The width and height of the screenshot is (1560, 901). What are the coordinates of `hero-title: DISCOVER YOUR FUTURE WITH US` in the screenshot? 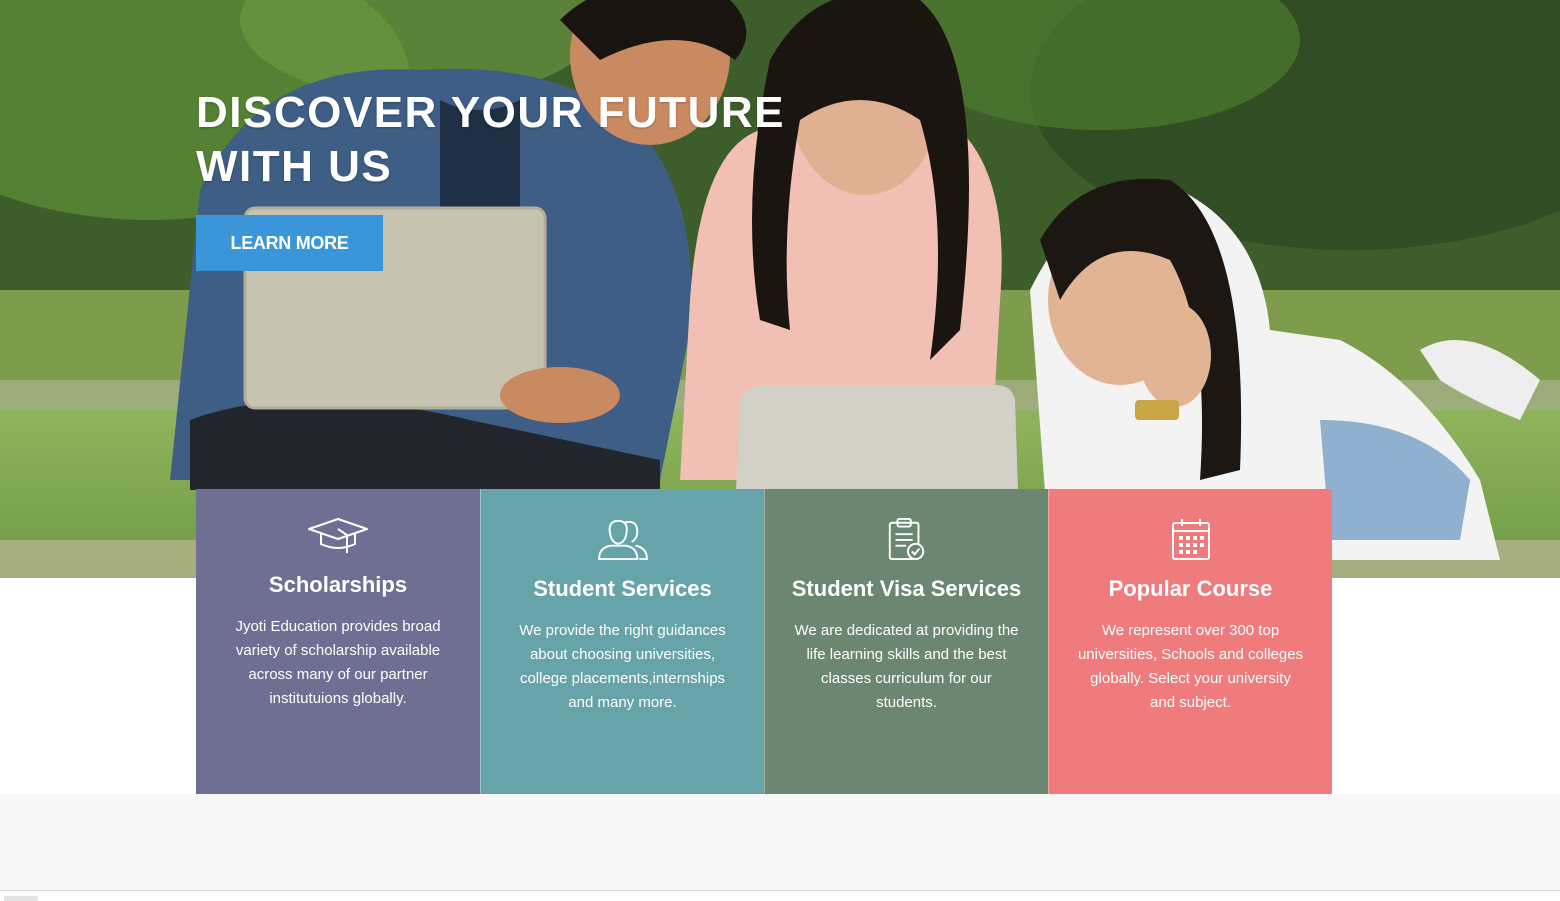 It's located at (496, 140).